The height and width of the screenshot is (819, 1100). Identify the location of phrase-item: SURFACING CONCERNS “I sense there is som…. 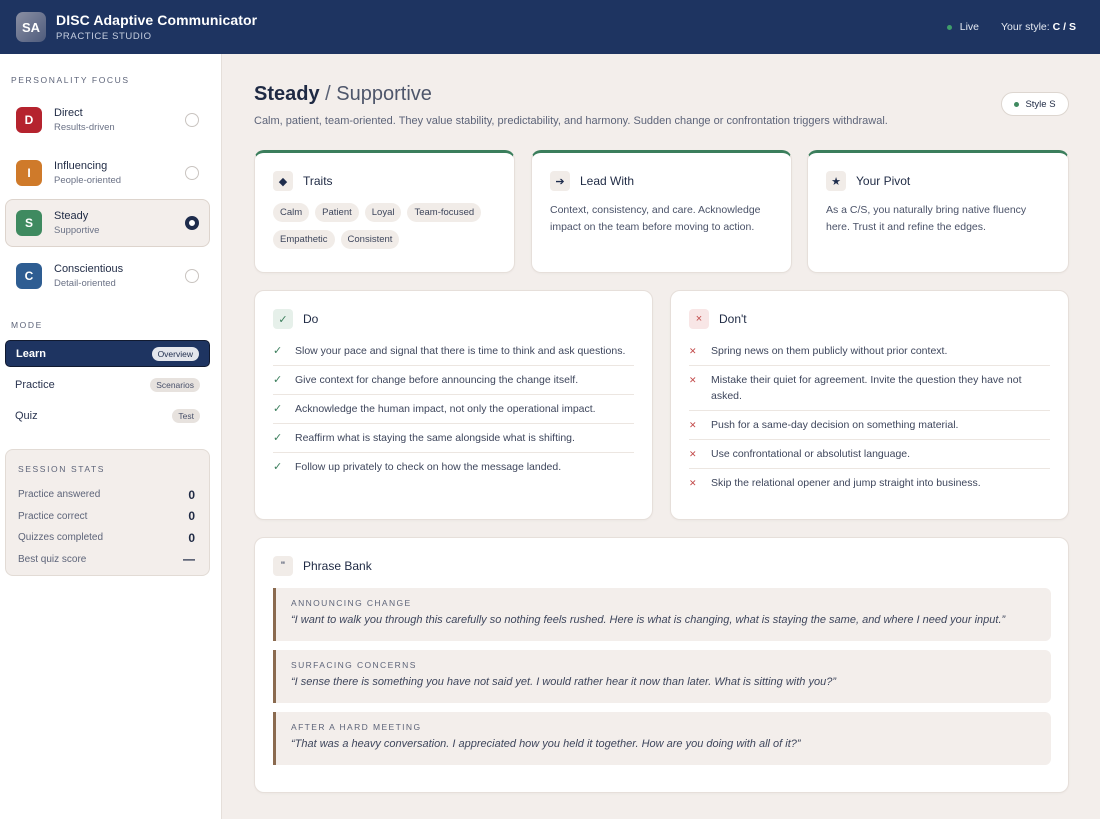
(662, 676).